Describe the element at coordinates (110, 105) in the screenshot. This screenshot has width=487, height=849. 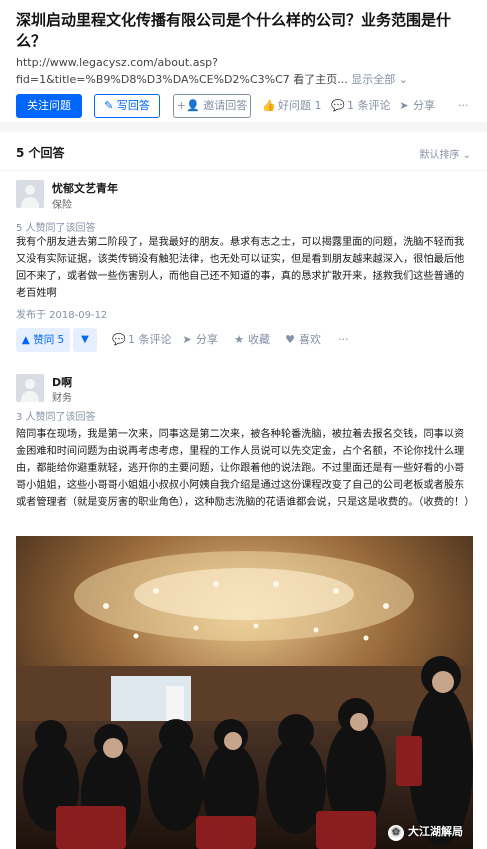
I see `pencil-icon: ✎` at that location.